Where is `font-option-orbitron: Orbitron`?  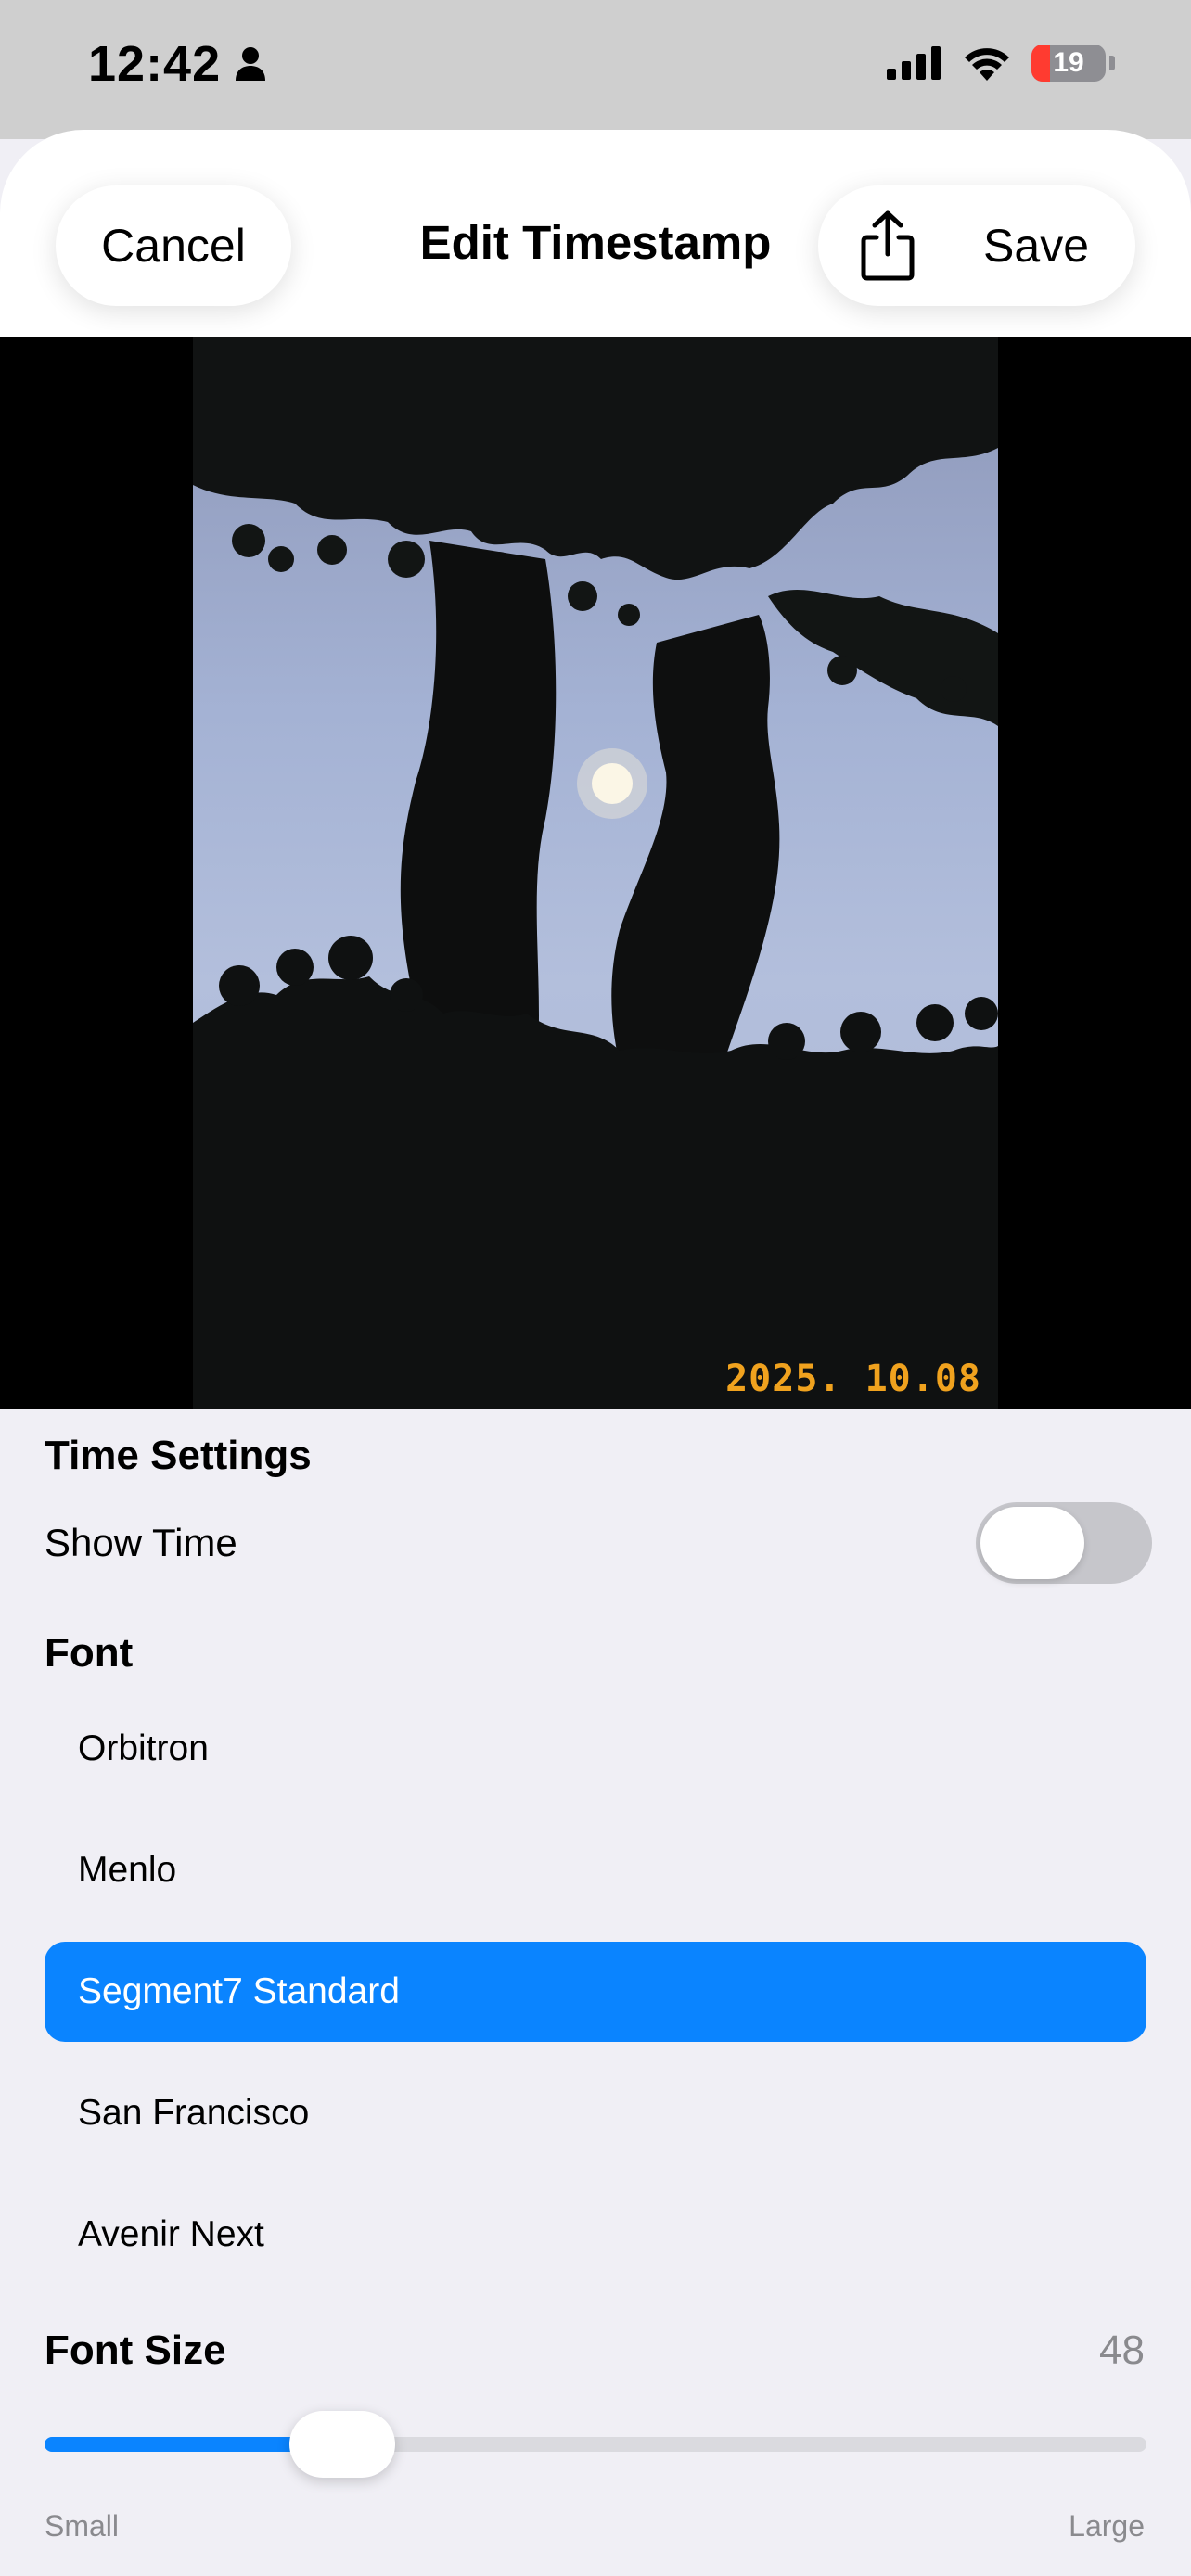 font-option-orbitron: Orbitron is located at coordinates (595, 1749).